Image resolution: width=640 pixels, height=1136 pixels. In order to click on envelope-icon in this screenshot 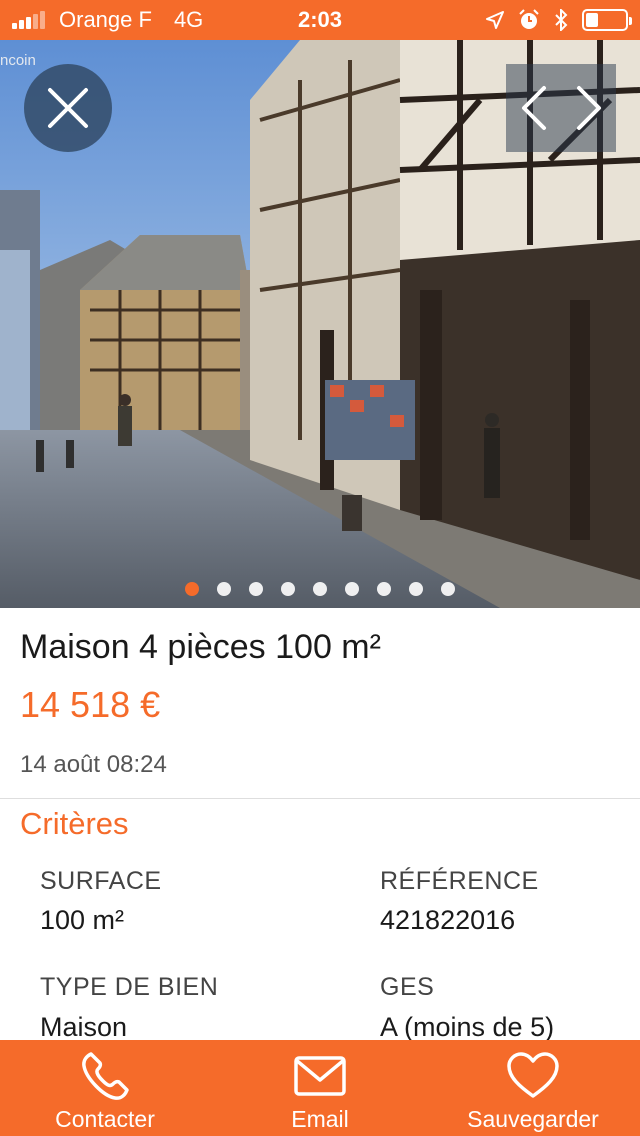, I will do `click(320, 1076)`.